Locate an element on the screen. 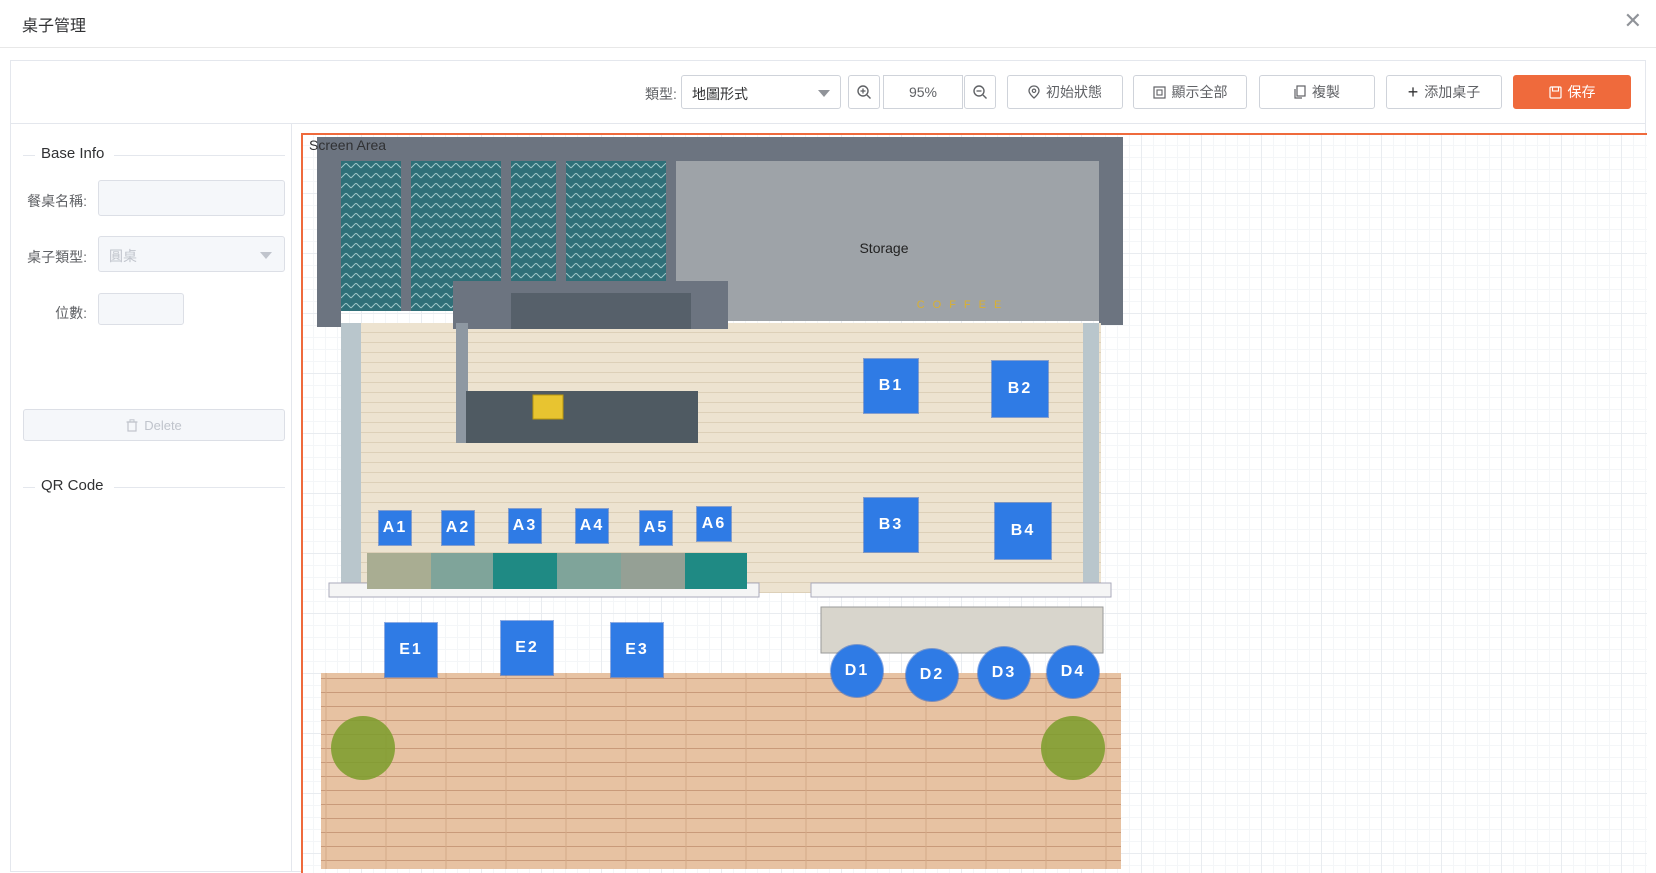  table-type-label: 桌子類型: is located at coordinates (57, 257).